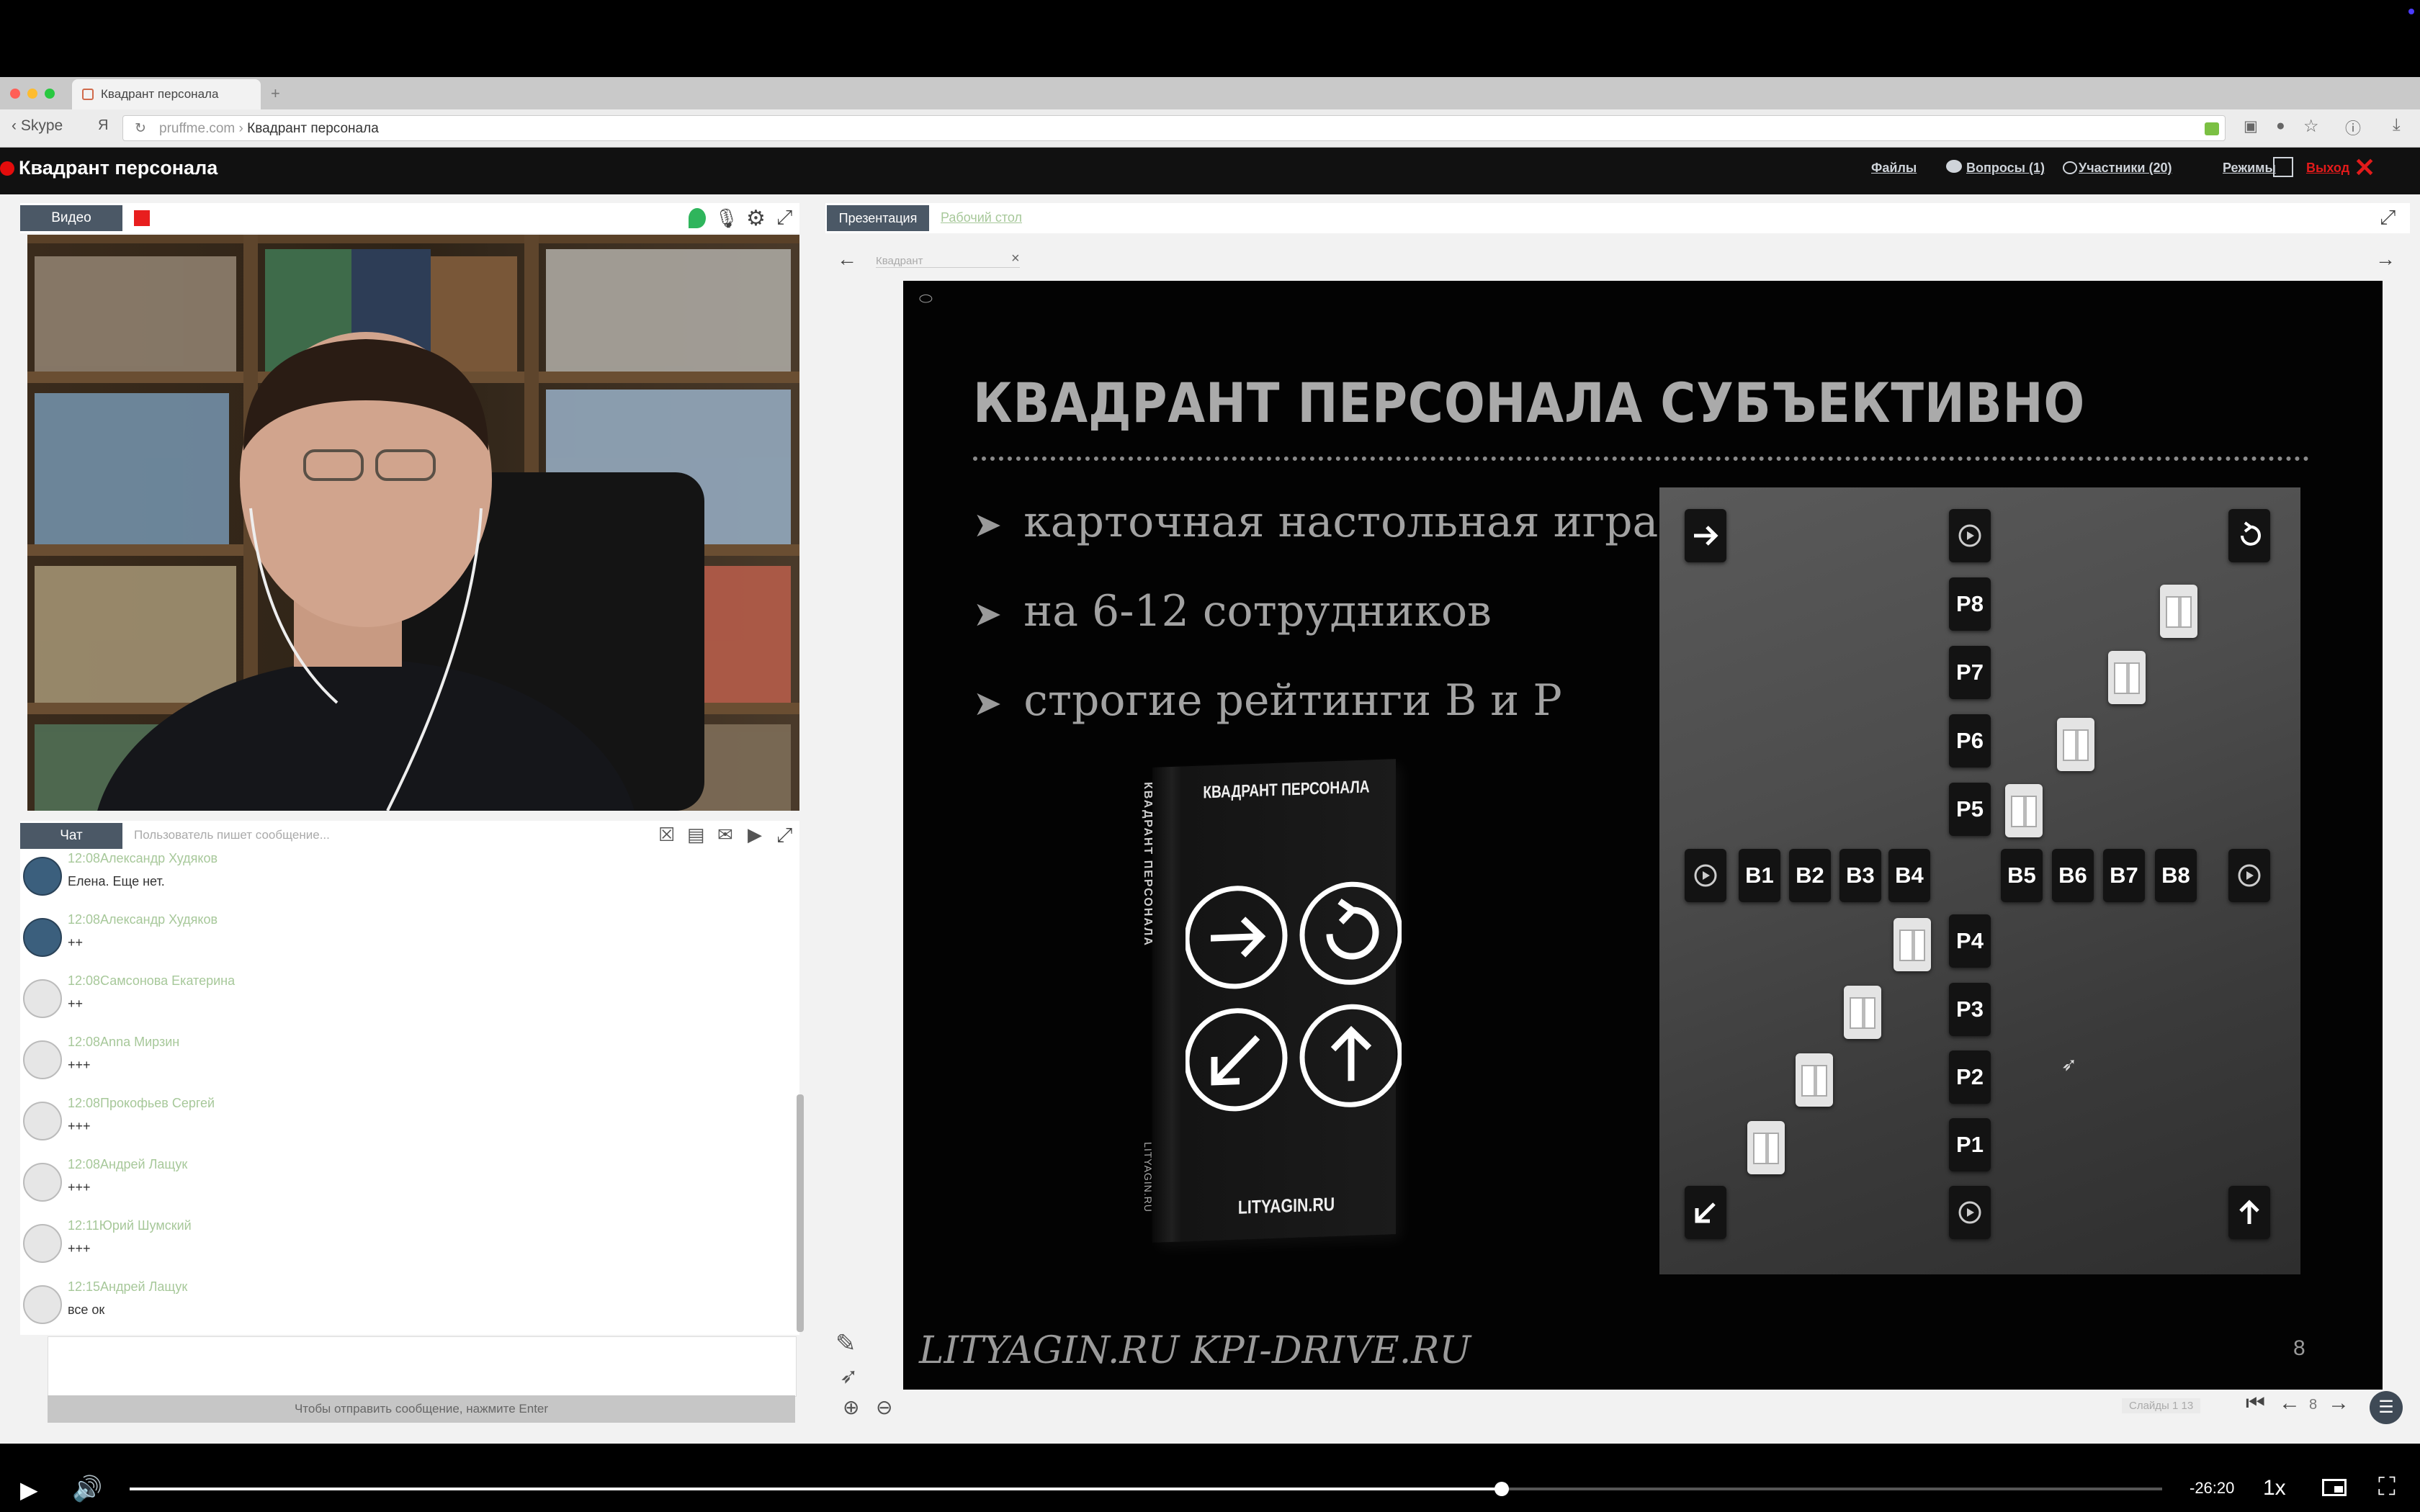 This screenshot has width=2420, height=1512. Describe the element at coordinates (784, 835) in the screenshot. I see `chat-expand-icon: ⤢` at that location.